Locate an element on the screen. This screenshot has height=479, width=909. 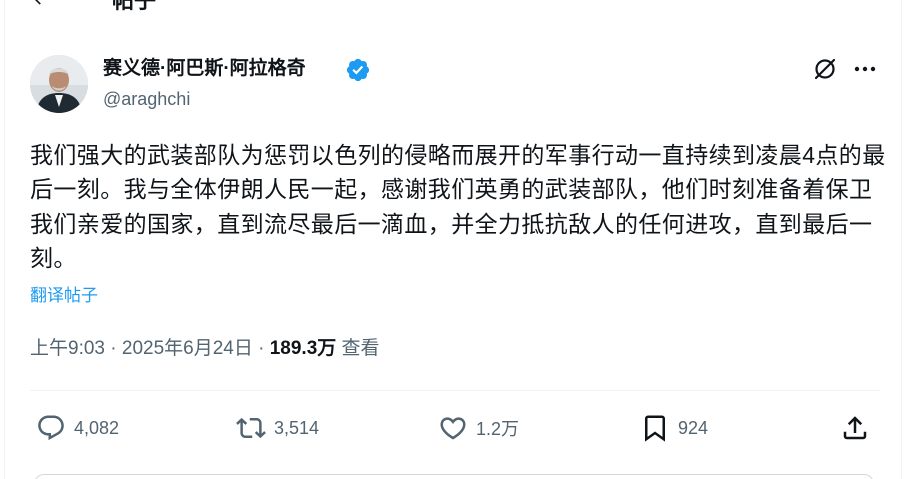
like-count: 1.2万 is located at coordinates (498, 429).